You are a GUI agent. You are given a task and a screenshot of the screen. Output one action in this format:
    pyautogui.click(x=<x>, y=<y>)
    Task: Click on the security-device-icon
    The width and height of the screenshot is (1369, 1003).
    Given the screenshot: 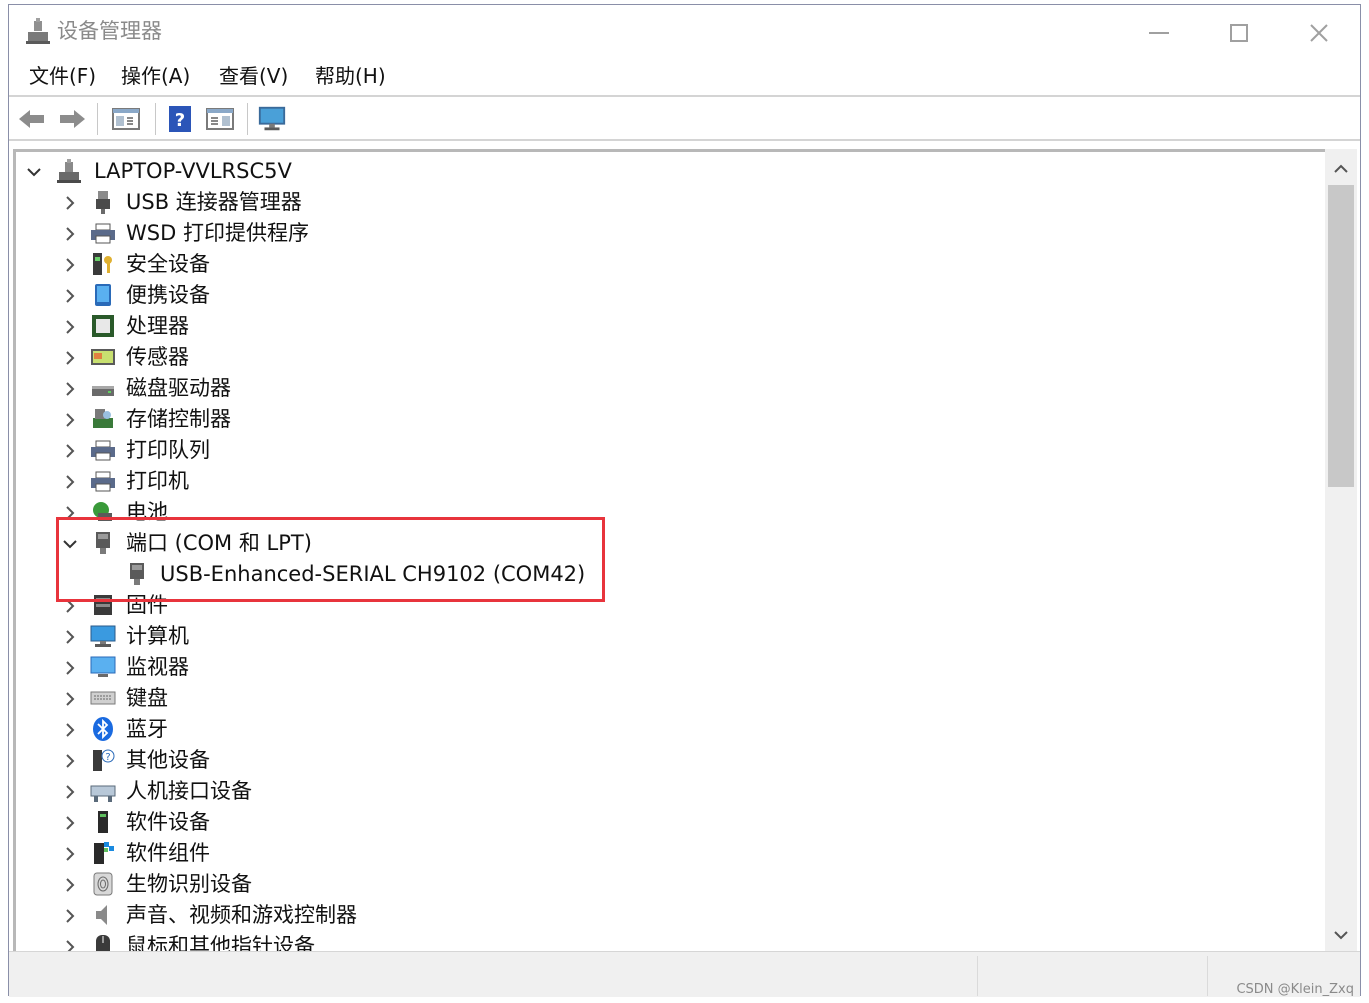 What is the action you would take?
    pyautogui.click(x=102, y=264)
    